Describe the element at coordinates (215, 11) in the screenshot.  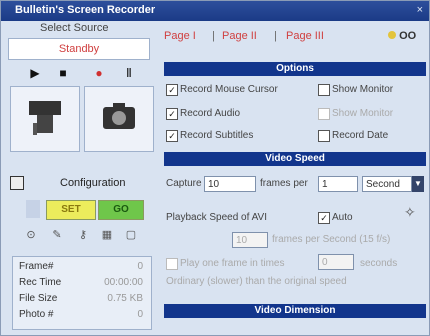
I see `title-bar: Bulletin's Screen Recorder ×` at that location.